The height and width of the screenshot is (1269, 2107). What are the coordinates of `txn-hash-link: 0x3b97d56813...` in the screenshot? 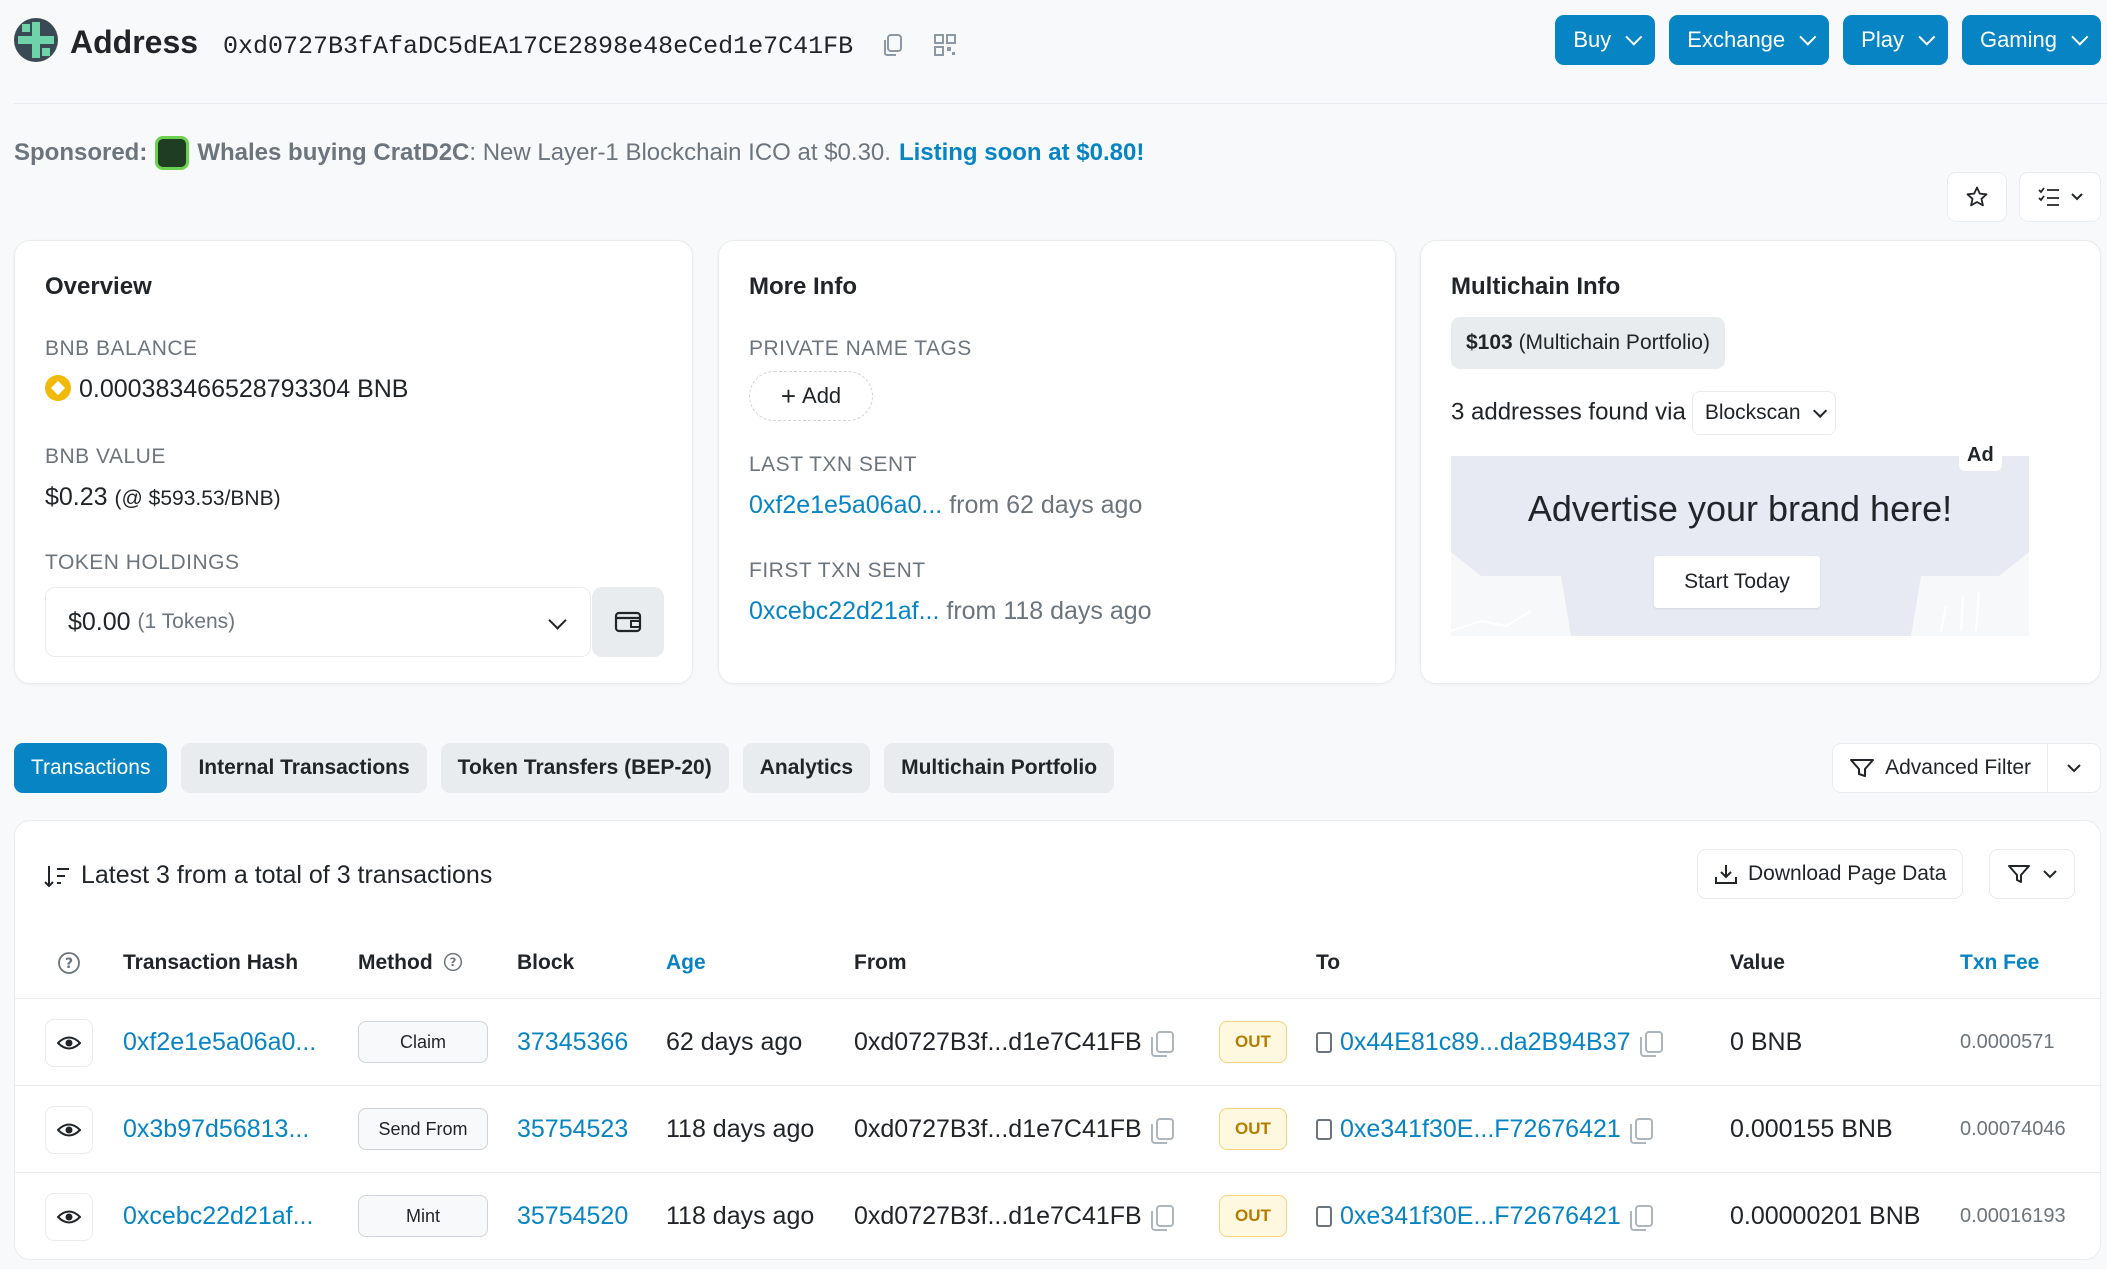 It's located at (216, 1129).